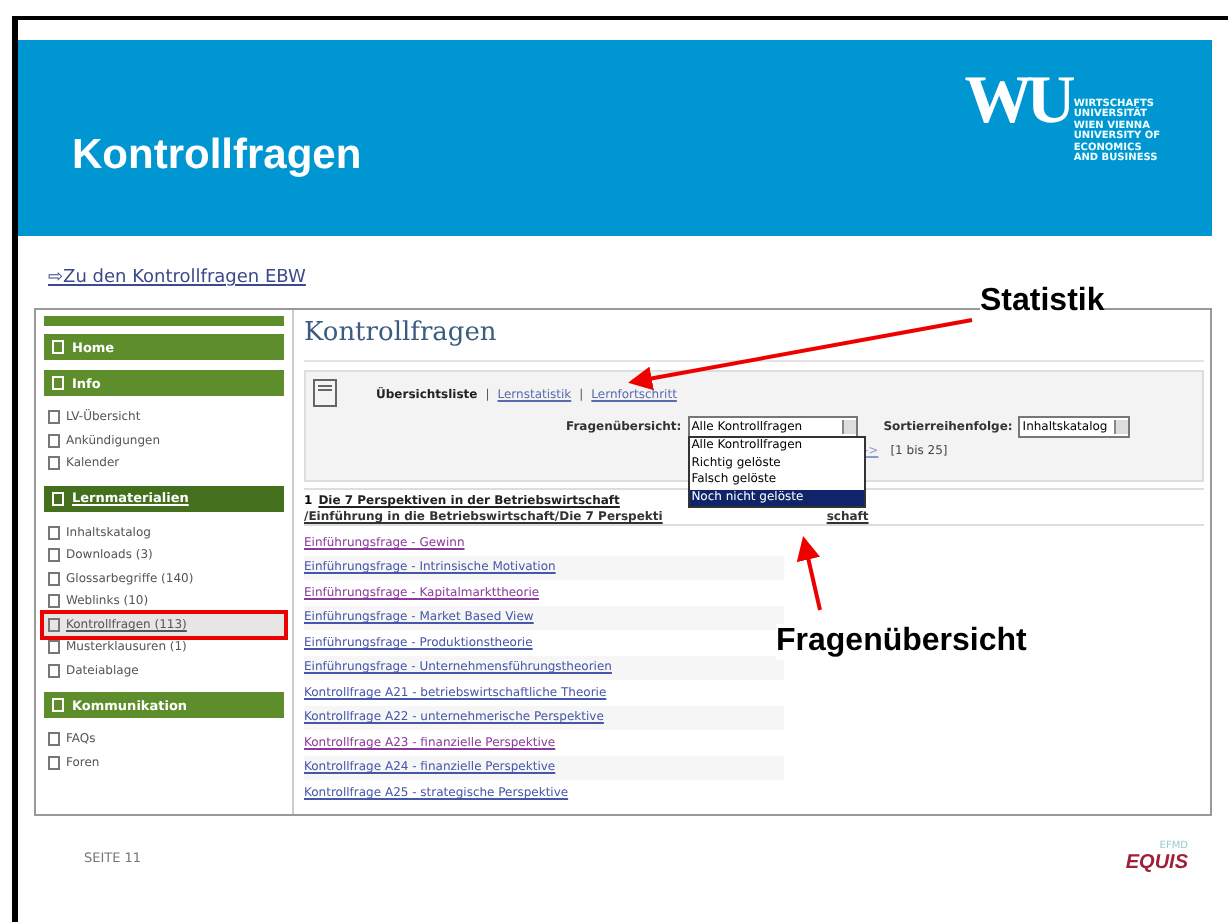 This screenshot has height=922, width=1228. Describe the element at coordinates (809, 573) in the screenshot. I see `callout-arrow` at that location.